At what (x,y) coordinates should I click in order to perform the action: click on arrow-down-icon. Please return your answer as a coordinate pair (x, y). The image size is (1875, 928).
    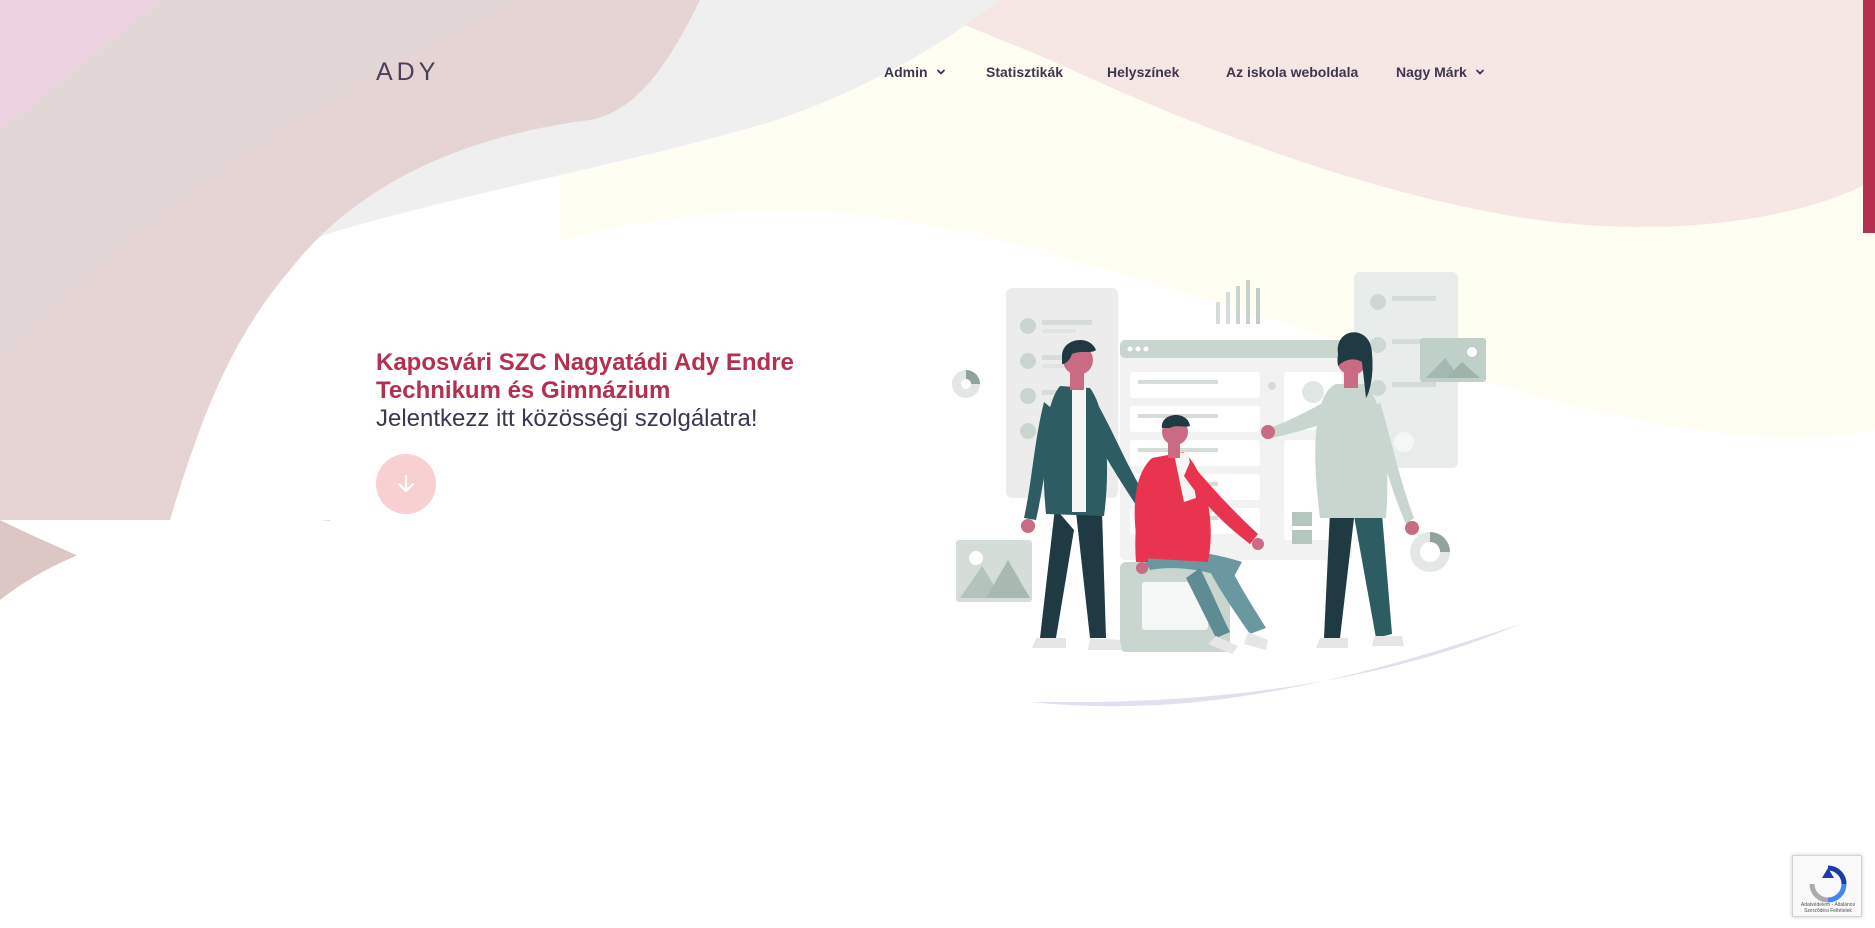
    Looking at the image, I should click on (406, 483).